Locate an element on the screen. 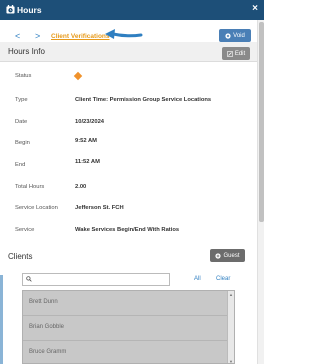 The height and width of the screenshot is (364, 320). list-item: Bruce Gramm is located at coordinates (125, 352).